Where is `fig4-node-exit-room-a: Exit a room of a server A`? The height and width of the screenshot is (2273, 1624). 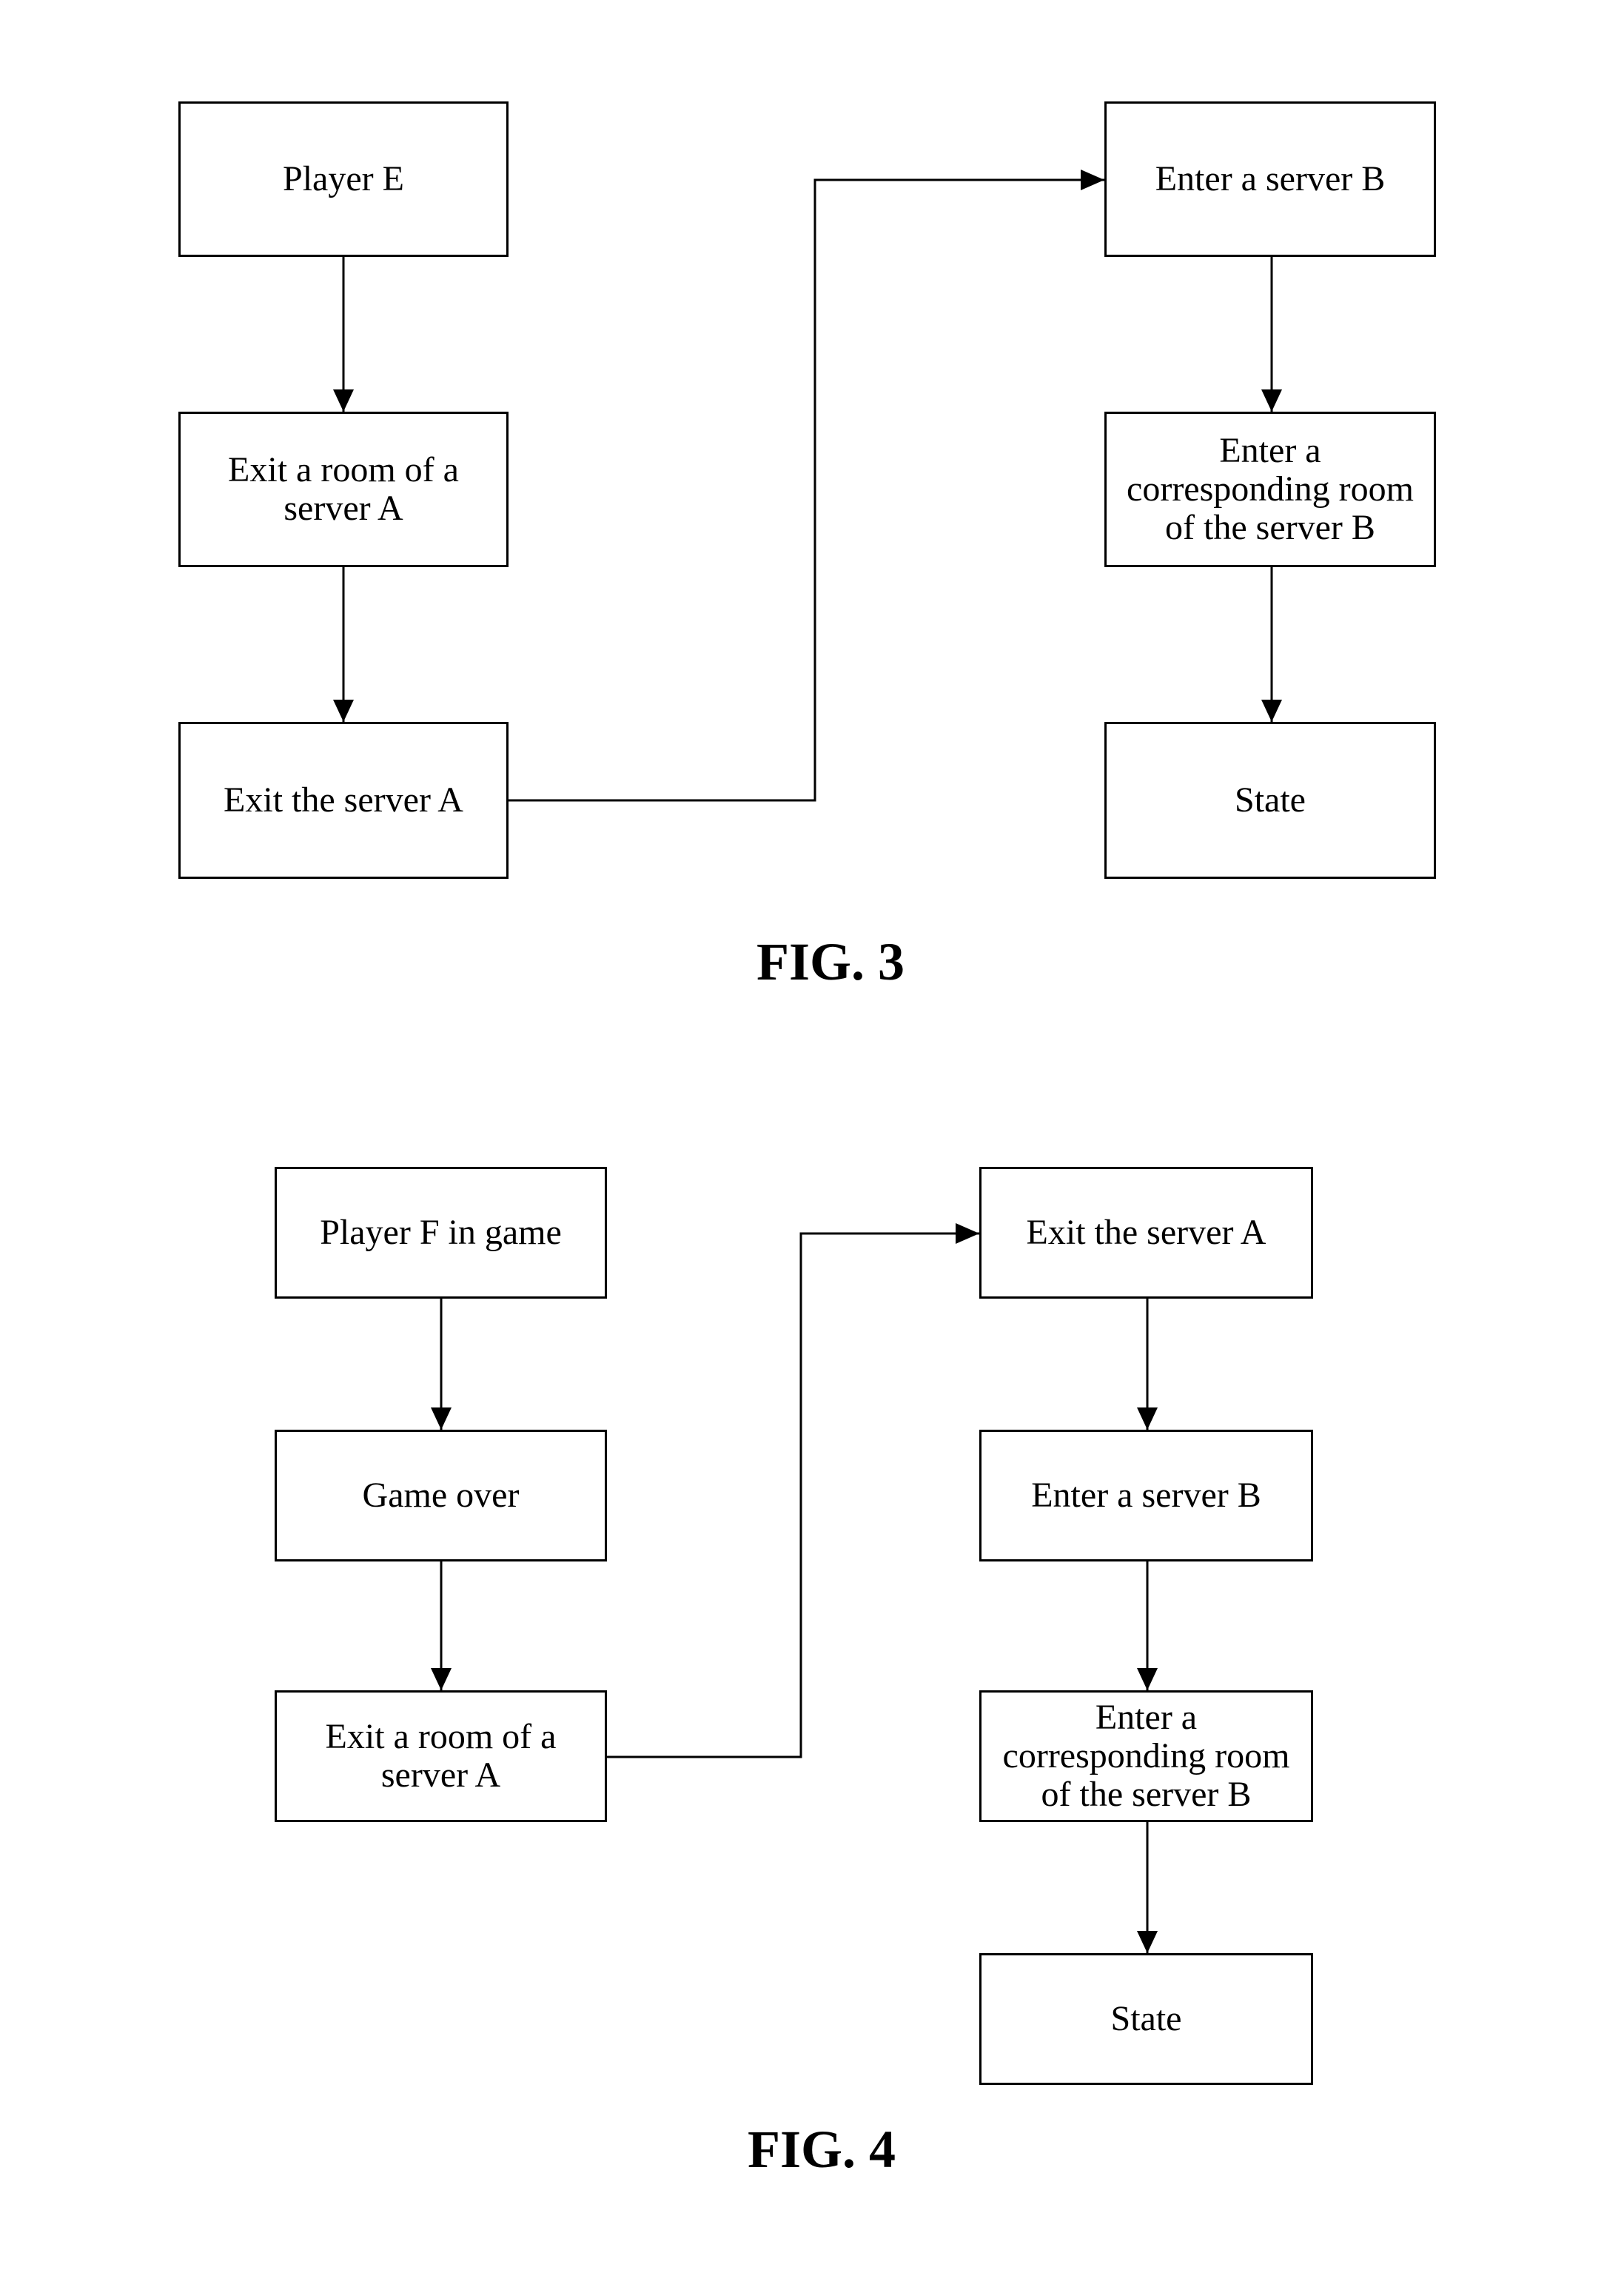 fig4-node-exit-room-a: Exit a room of a server A is located at coordinates (441, 1756).